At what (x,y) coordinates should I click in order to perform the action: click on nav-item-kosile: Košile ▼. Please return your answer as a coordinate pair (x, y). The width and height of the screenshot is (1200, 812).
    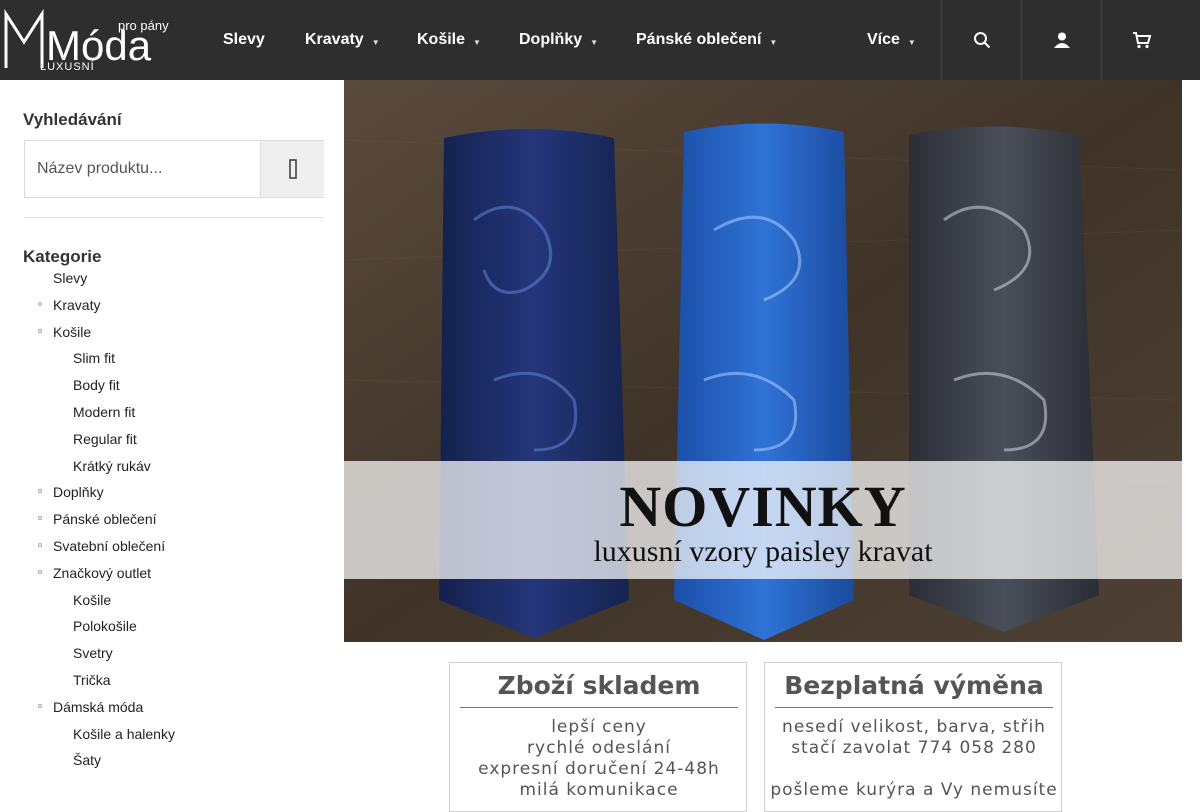
    Looking at the image, I should click on (449, 40).